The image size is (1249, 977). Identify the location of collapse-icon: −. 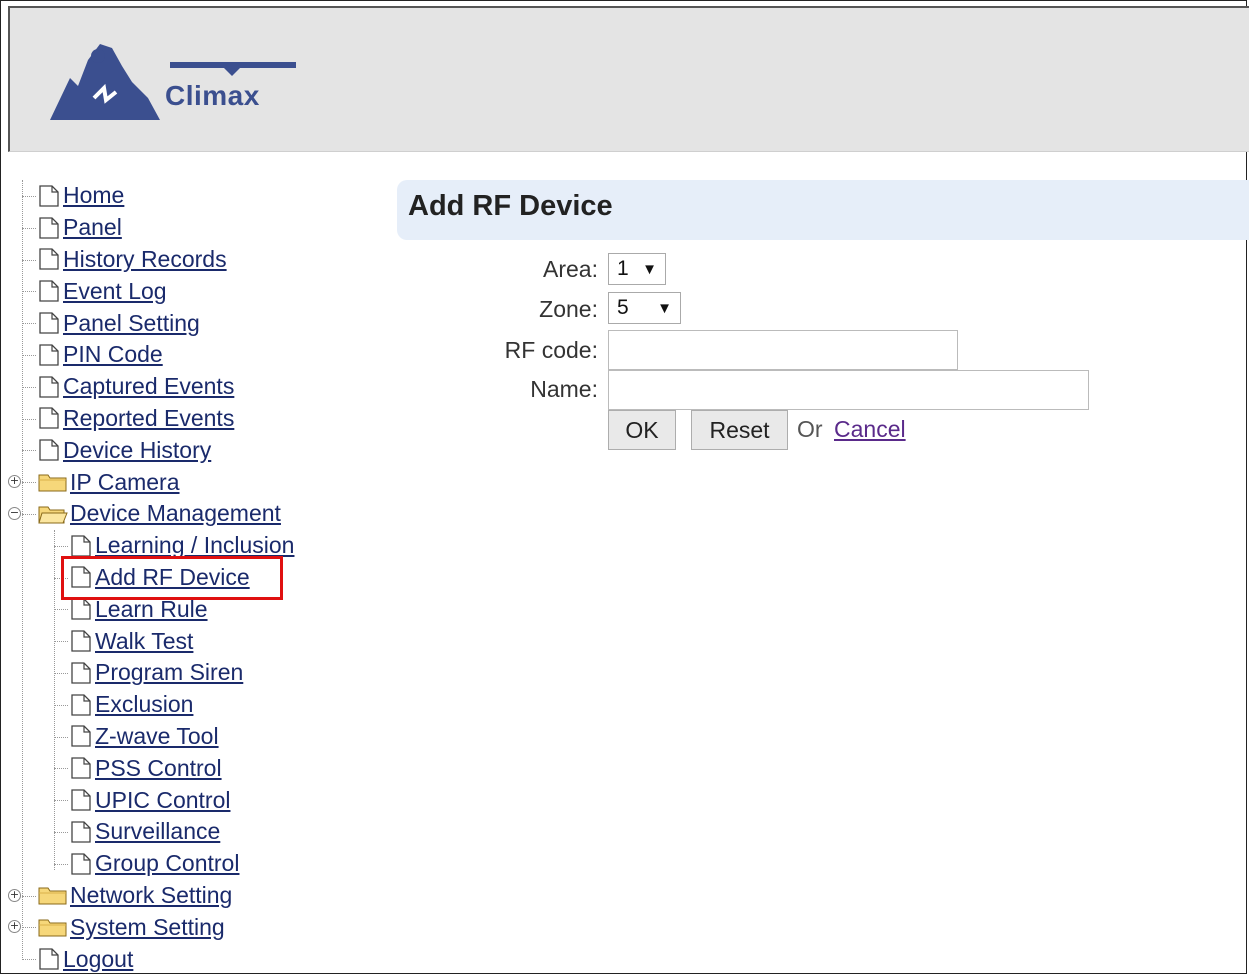
(14, 513).